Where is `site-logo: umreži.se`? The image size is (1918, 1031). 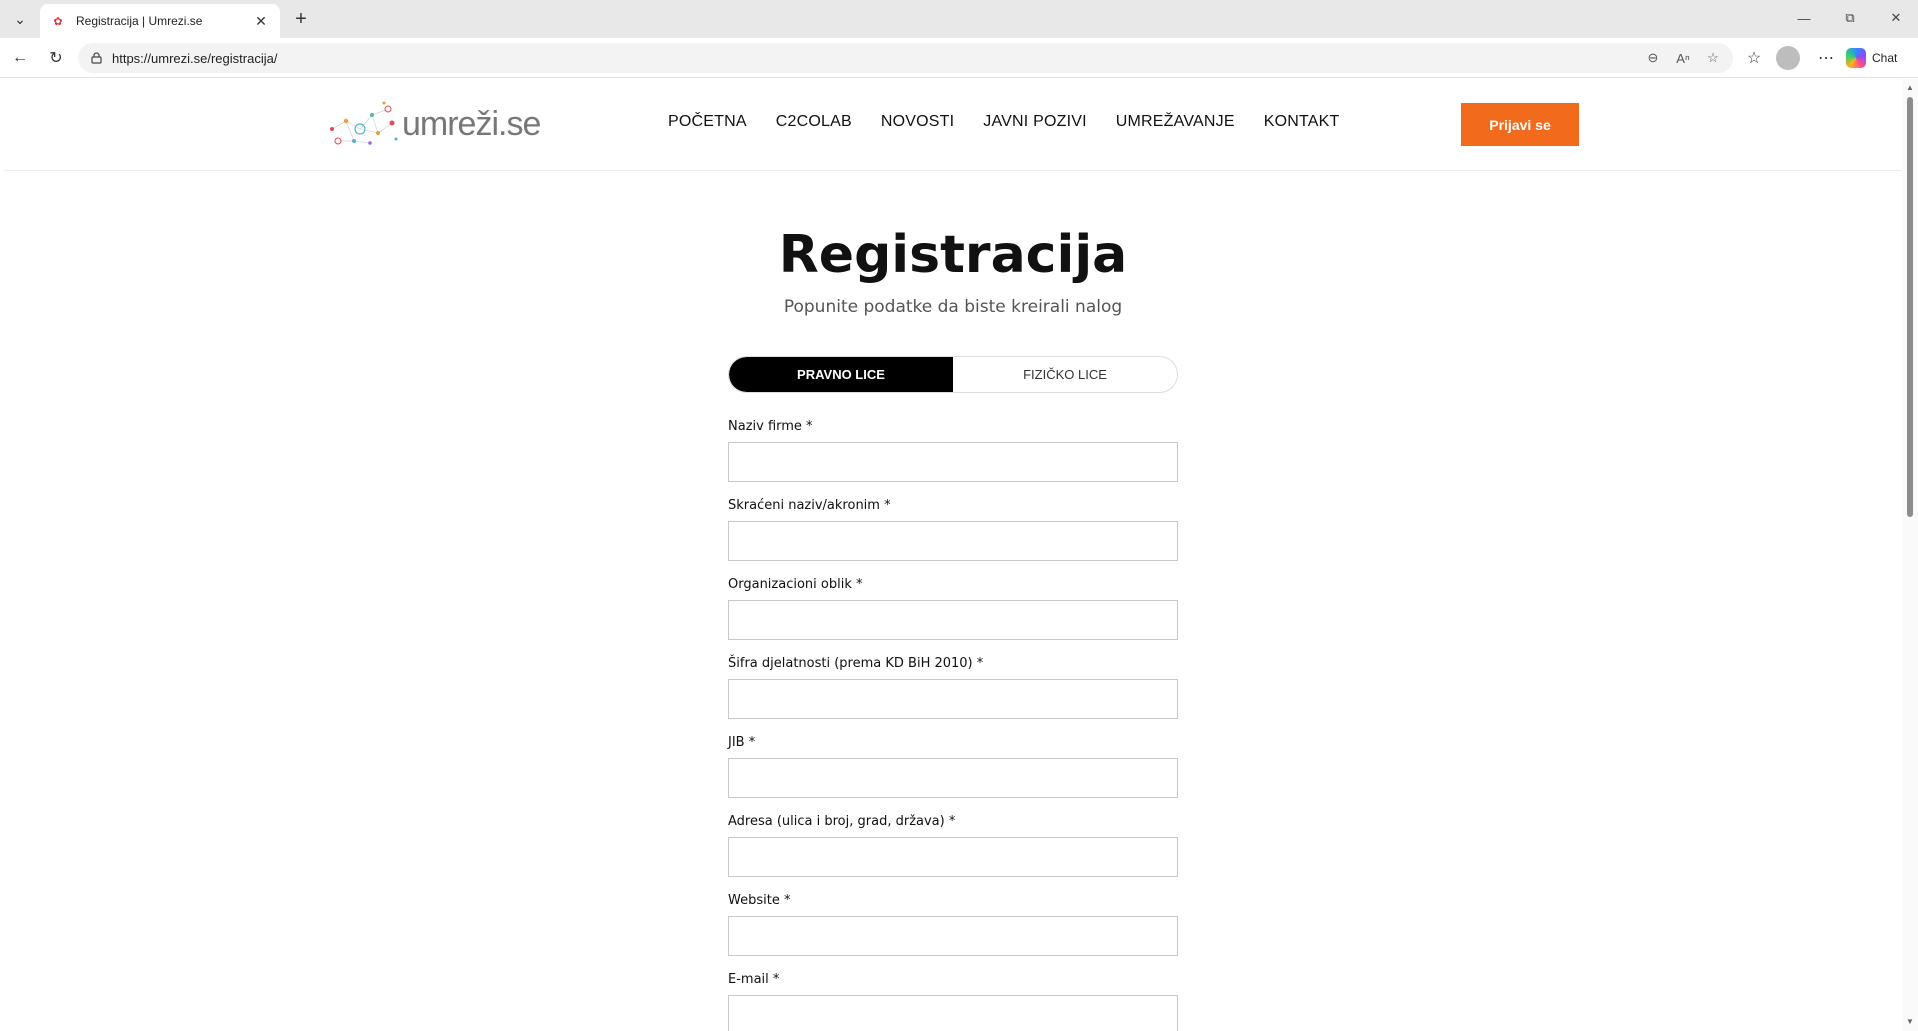 site-logo: umreži.se is located at coordinates (433, 124).